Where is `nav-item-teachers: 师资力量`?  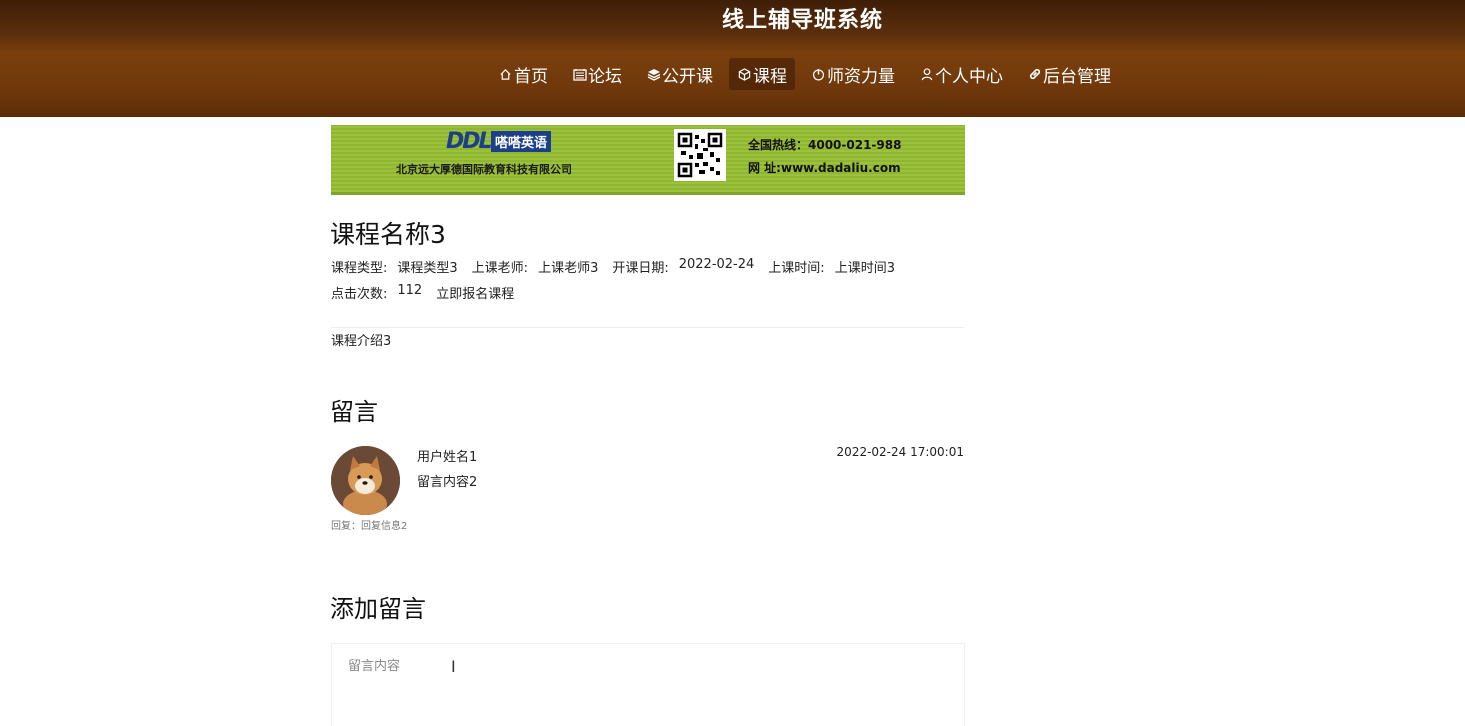
nav-item-teachers: 师资力量 is located at coordinates (853, 74).